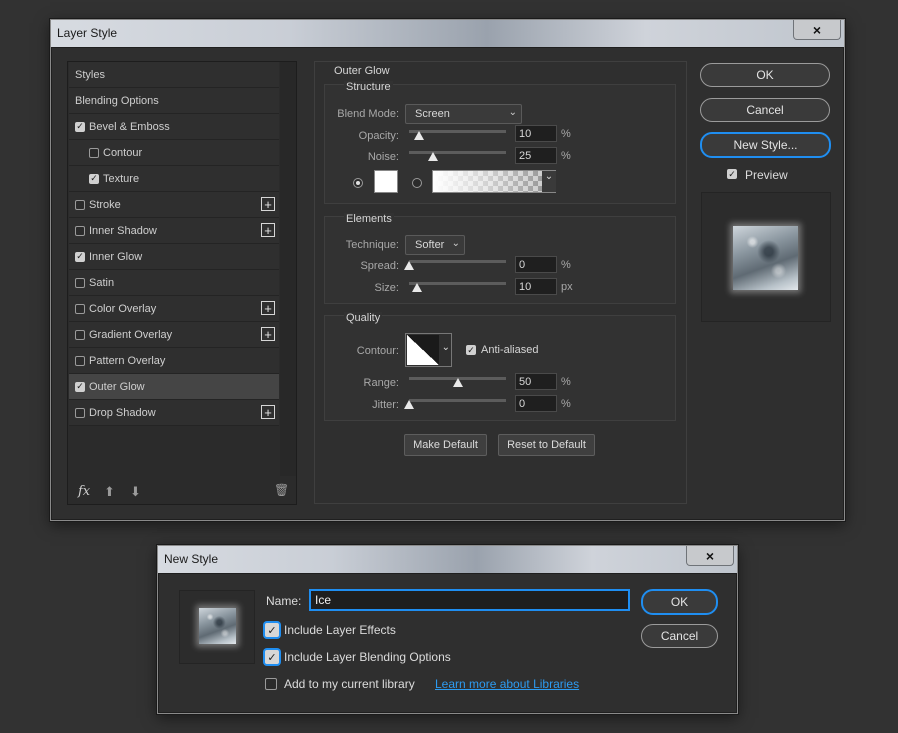  What do you see at coordinates (469, 600) in the screenshot?
I see `name-input: Ice` at bounding box center [469, 600].